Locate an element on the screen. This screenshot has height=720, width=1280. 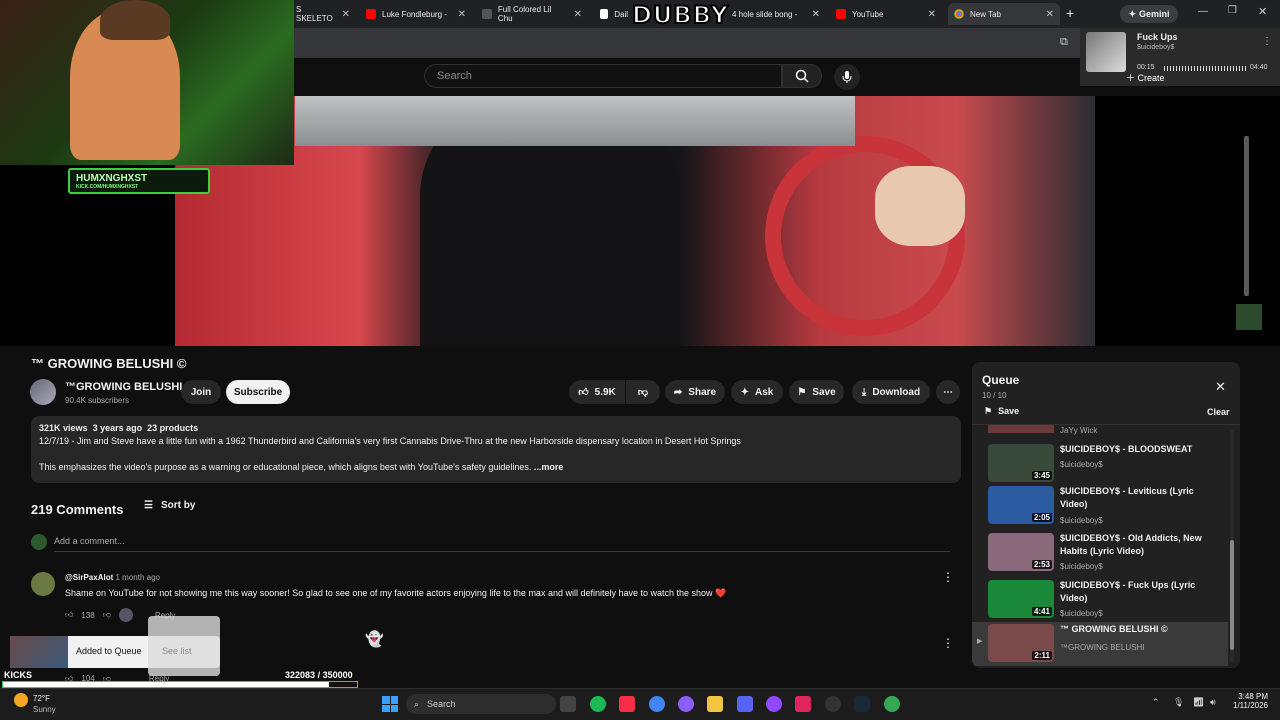
browser-tab: Luke Fondleburg - ✕ is located at coordinates (416, 14).